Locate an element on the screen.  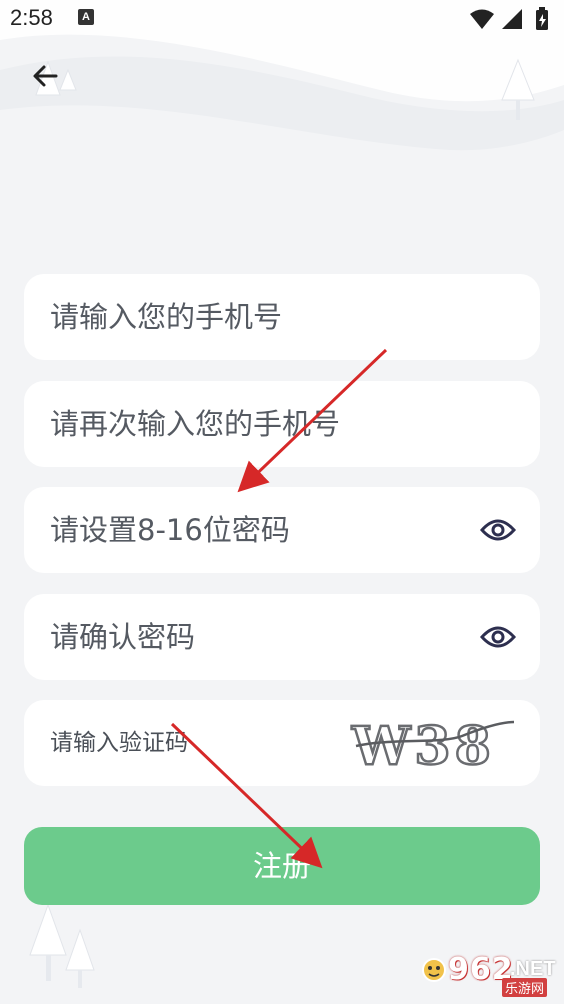
captcha-text: W38 is located at coordinates (423, 746).